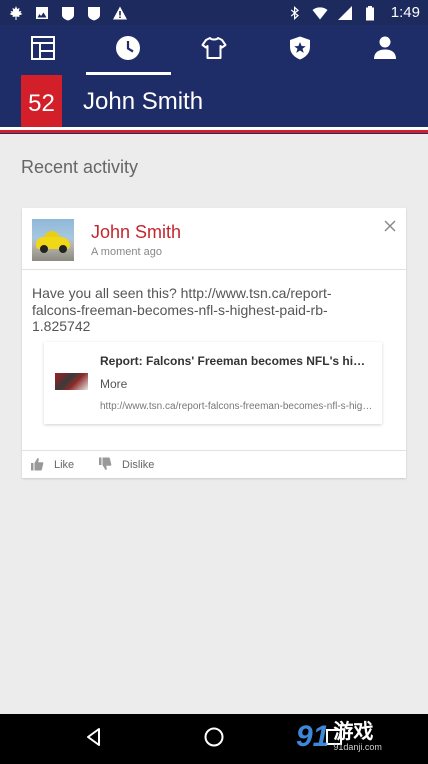 This screenshot has height=764, width=428. What do you see at coordinates (295, 13) in the screenshot?
I see `bluetooth-icon` at bounding box center [295, 13].